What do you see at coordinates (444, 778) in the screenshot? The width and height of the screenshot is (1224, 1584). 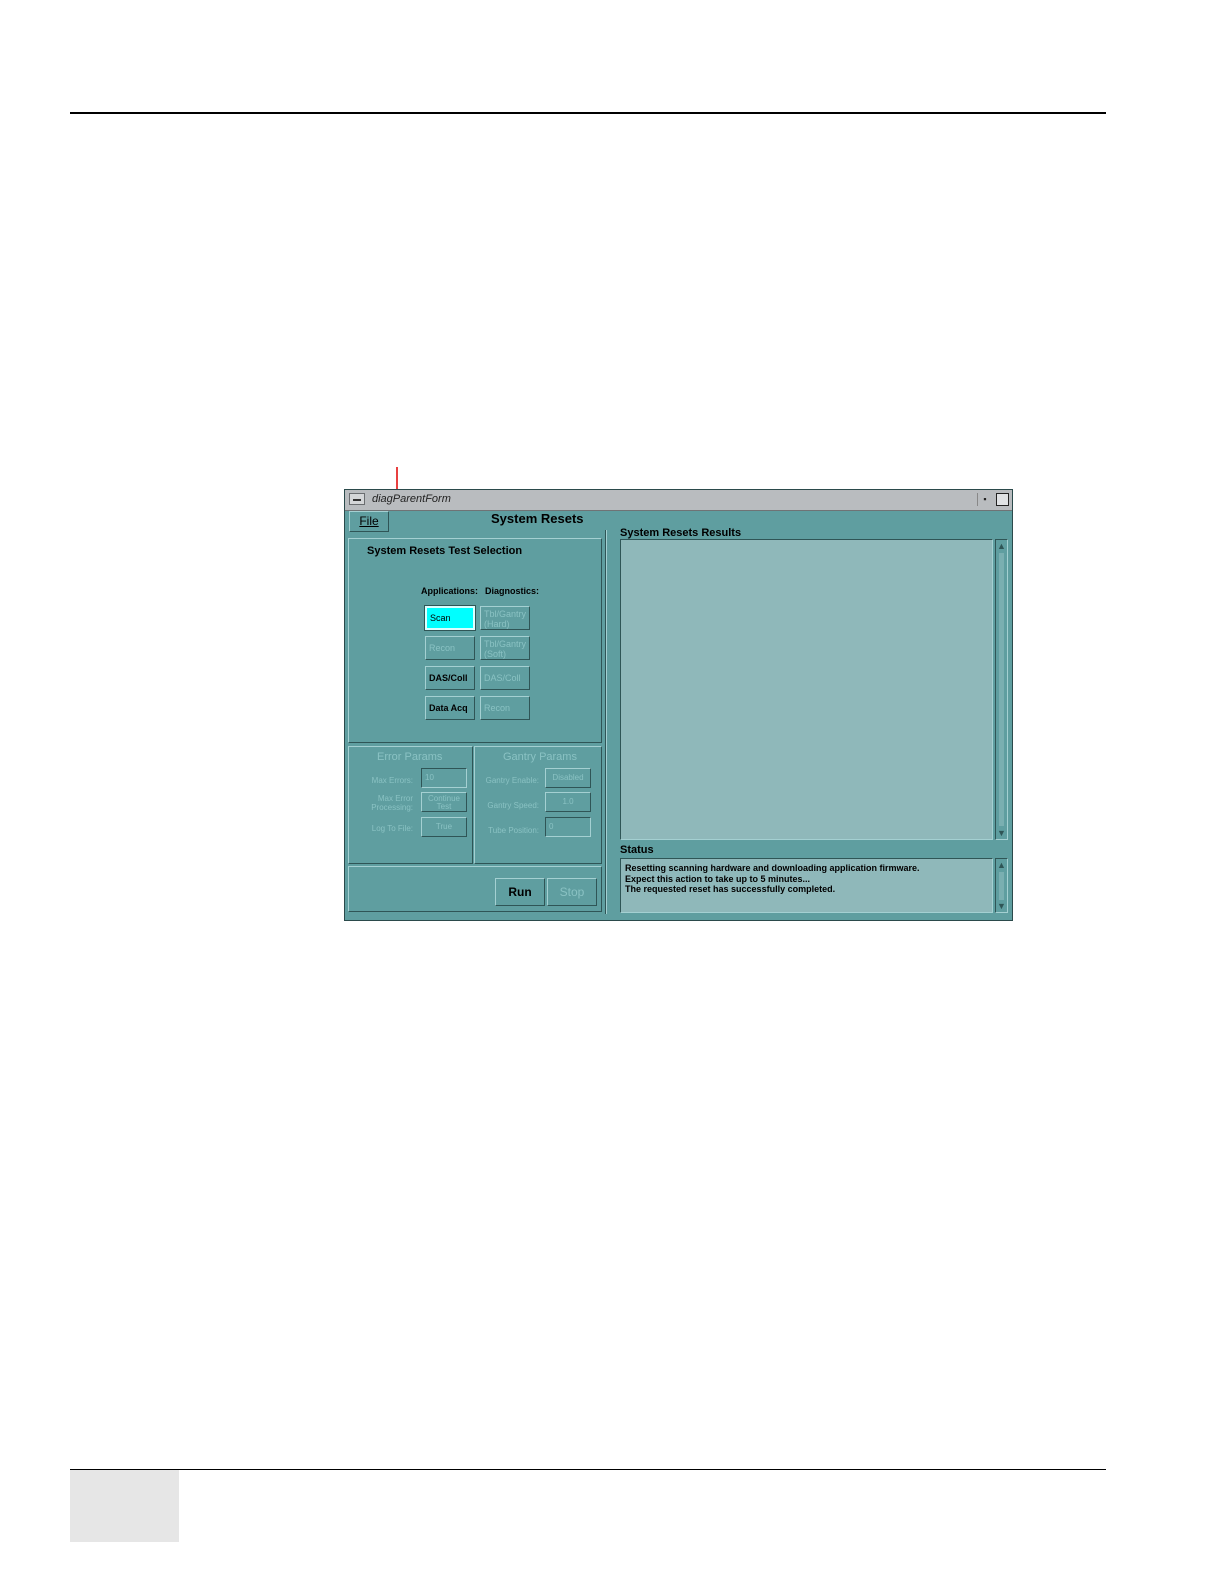 I see `max-errors-field: 10` at bounding box center [444, 778].